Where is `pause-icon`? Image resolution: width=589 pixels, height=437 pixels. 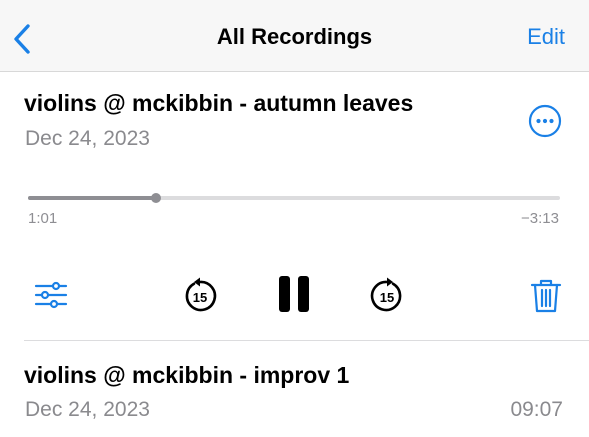 pause-icon is located at coordinates (294, 294).